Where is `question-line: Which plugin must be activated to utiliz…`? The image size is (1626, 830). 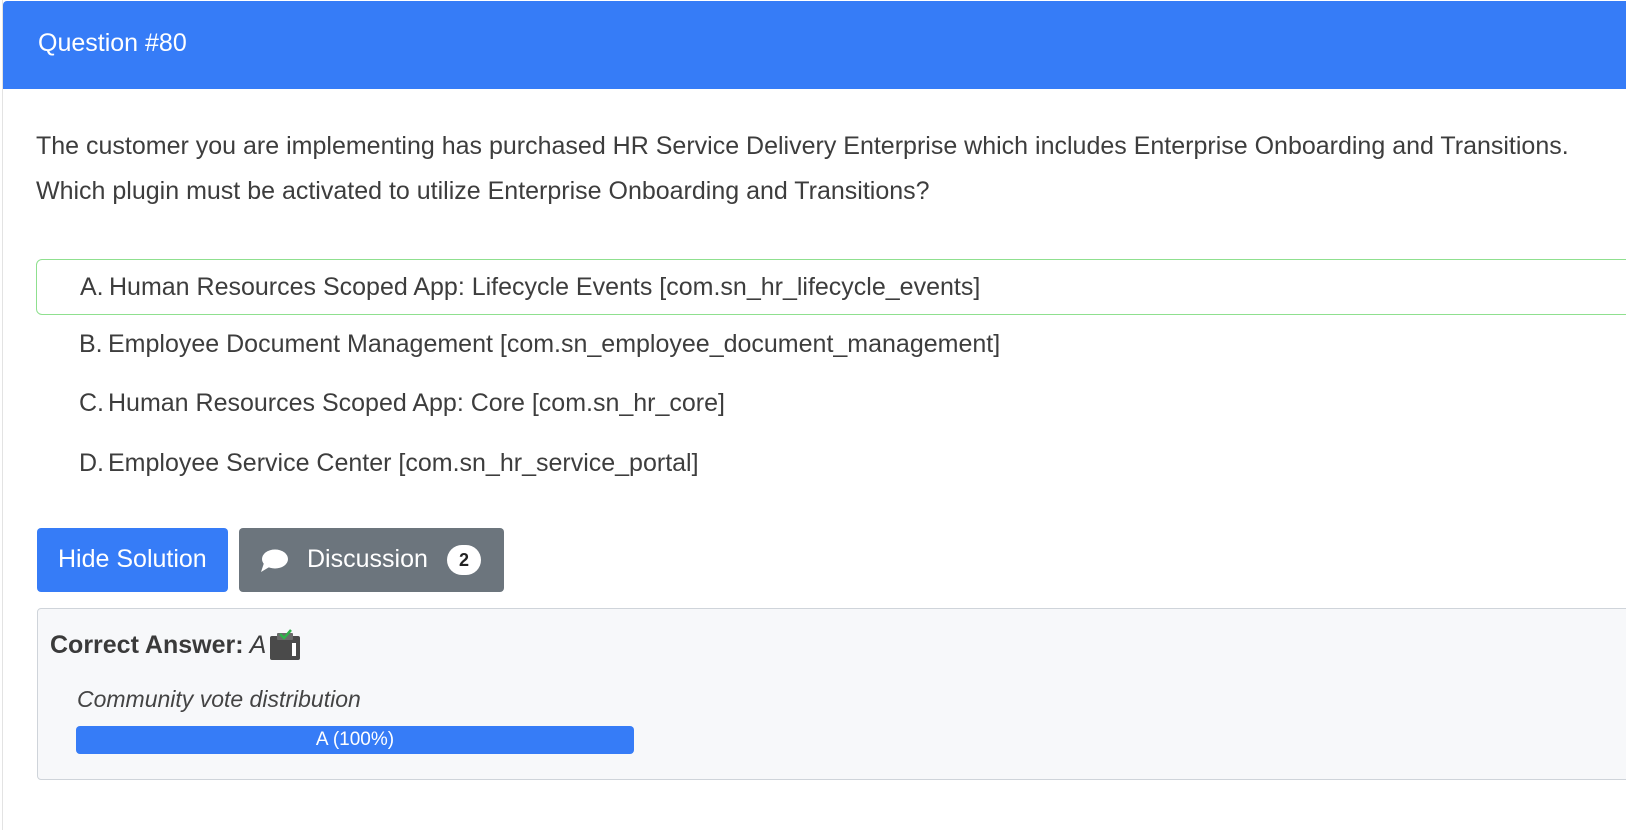 question-line: Which plugin must be activated to utiliz… is located at coordinates (483, 191).